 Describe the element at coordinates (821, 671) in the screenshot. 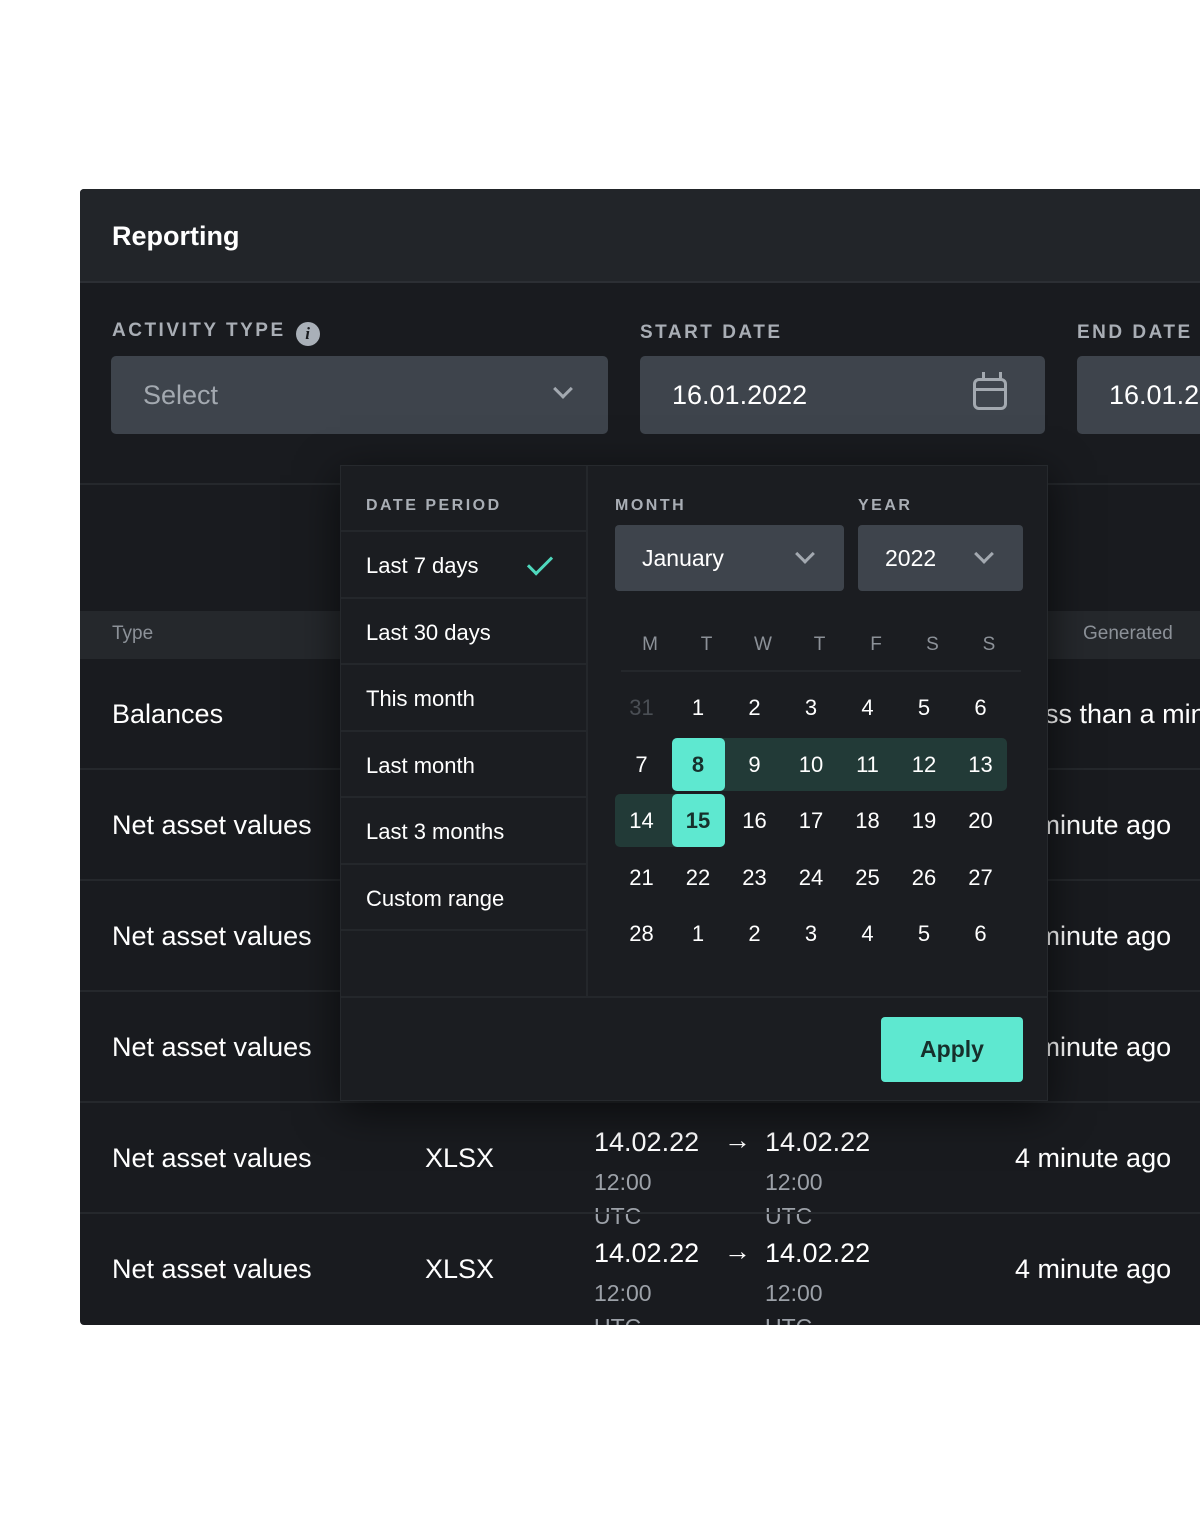

I see `weekday-divider` at that location.